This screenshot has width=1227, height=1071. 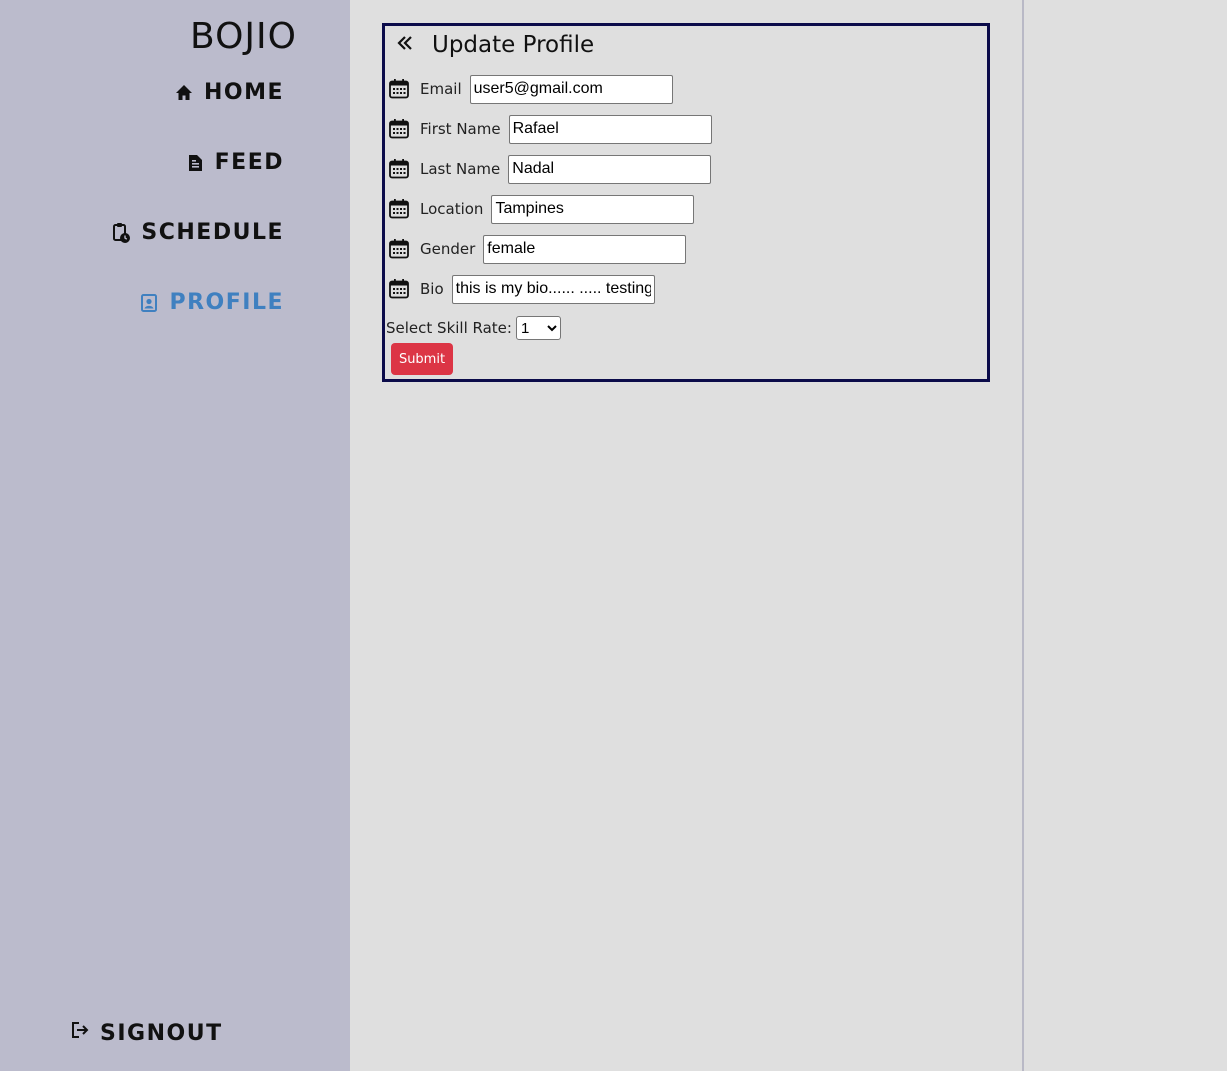 What do you see at coordinates (226, 302) in the screenshot?
I see `nav-label-profile: PROFILE` at bounding box center [226, 302].